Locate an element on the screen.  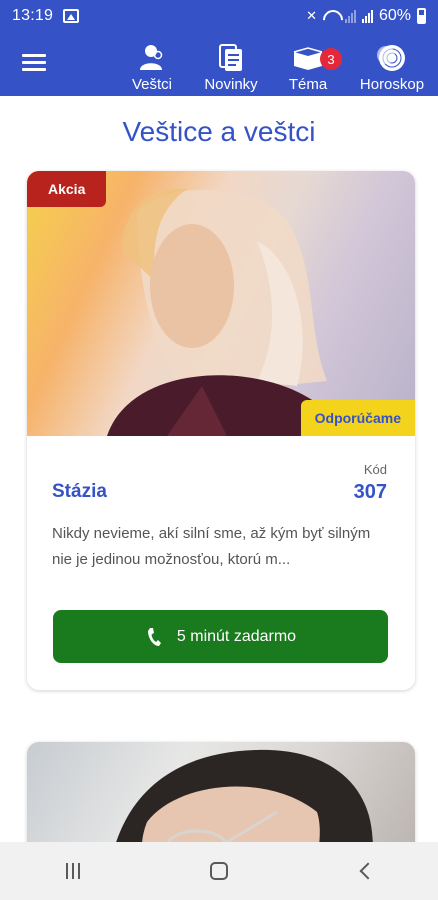
nav-label: Téma is located at coordinates (308, 84).